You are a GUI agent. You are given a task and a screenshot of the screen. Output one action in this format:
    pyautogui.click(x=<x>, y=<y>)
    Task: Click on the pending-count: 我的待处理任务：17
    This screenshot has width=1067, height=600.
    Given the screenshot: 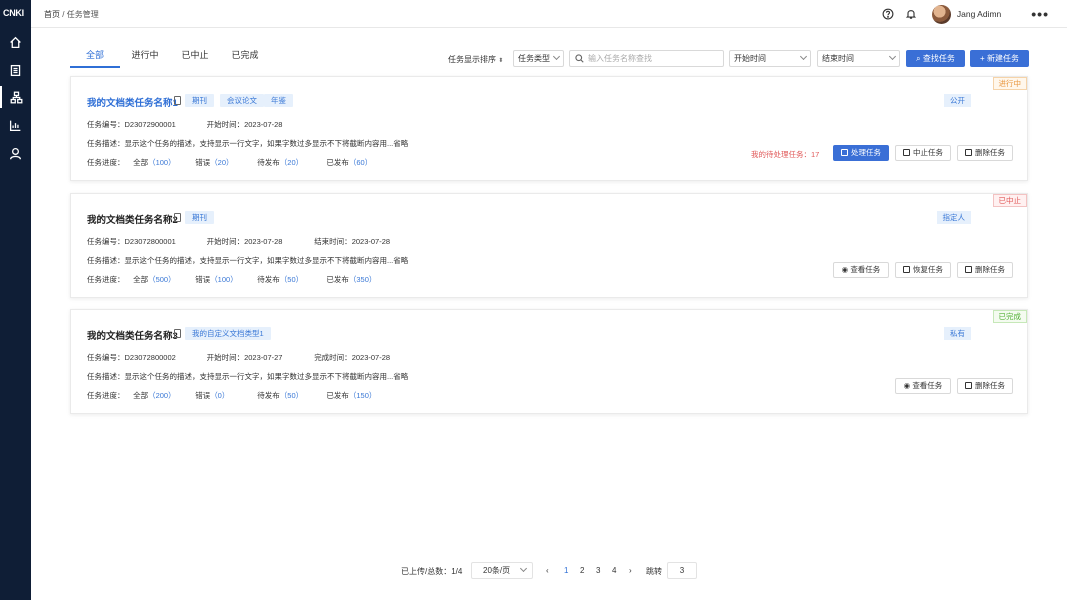 What is the action you would take?
    pyautogui.click(x=785, y=154)
    